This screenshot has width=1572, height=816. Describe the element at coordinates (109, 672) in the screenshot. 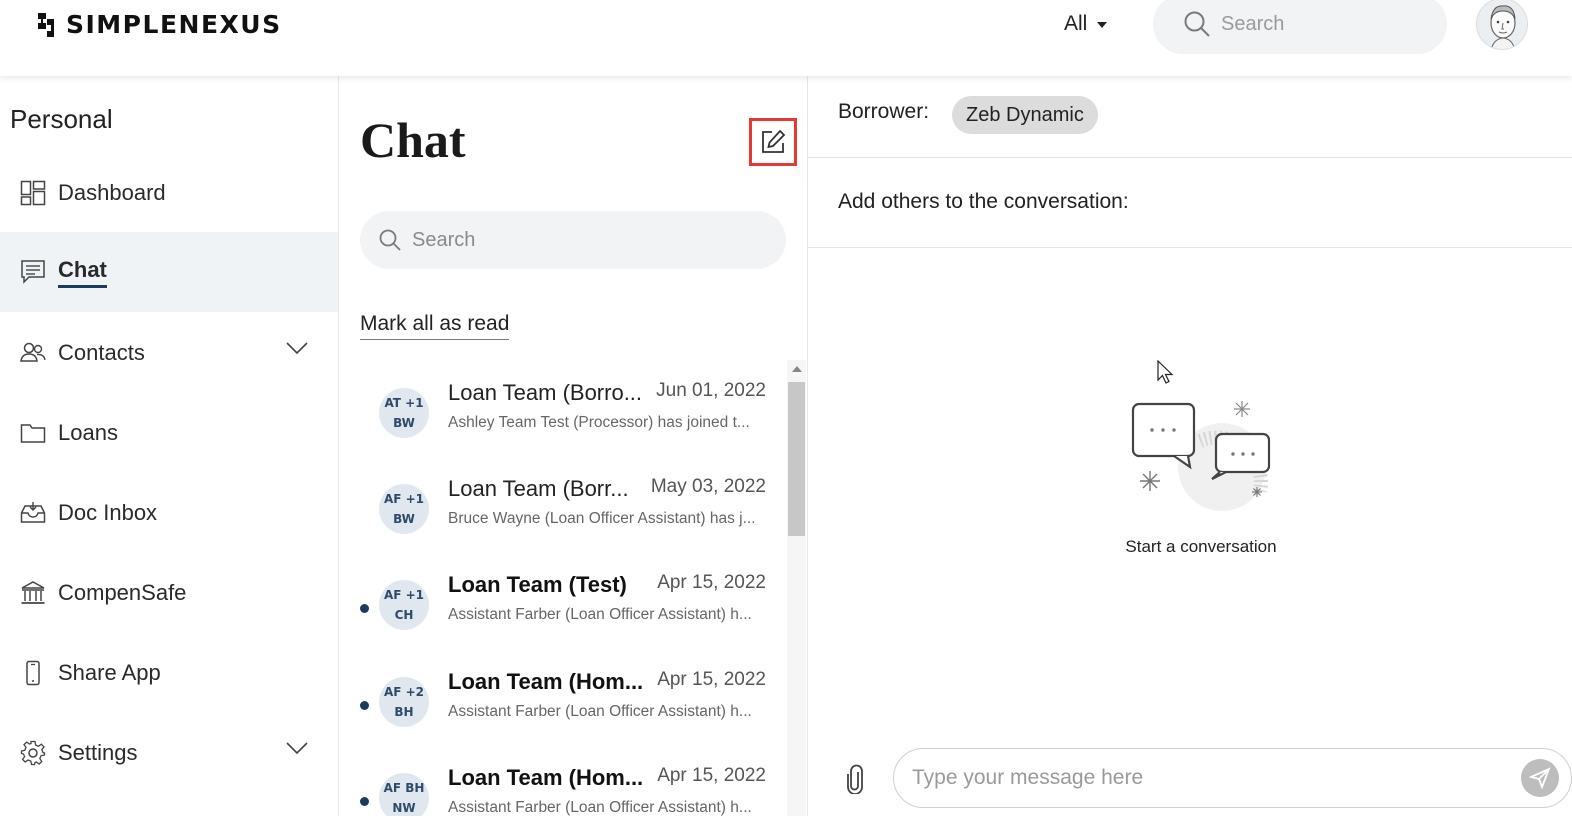

I see `sidebar-item-label: Share App` at that location.